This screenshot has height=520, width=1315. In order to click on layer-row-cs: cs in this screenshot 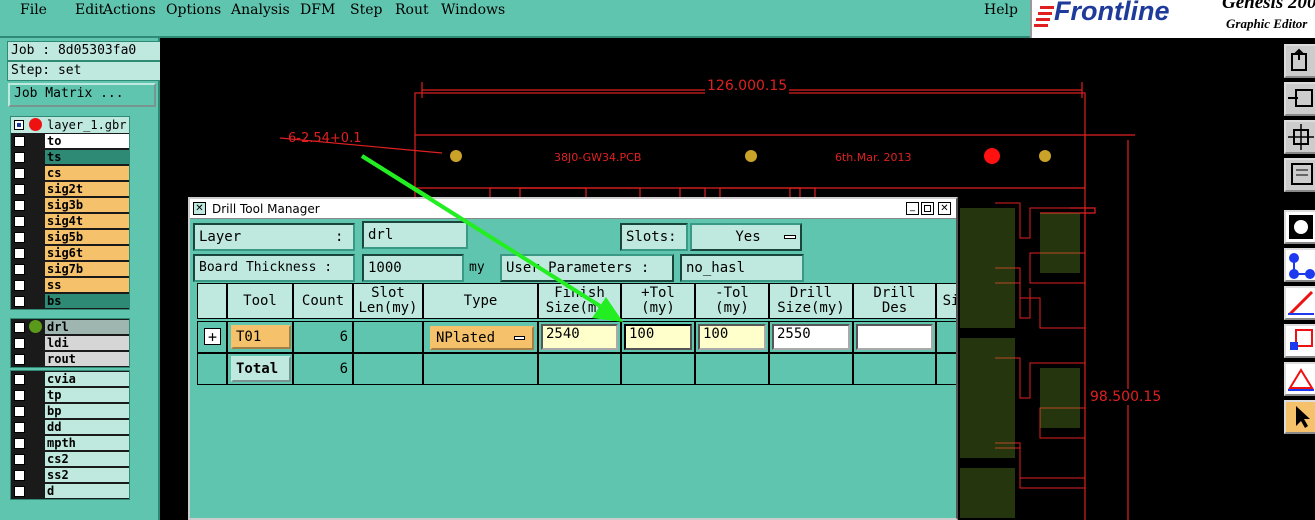, I will do `click(70, 173)`.